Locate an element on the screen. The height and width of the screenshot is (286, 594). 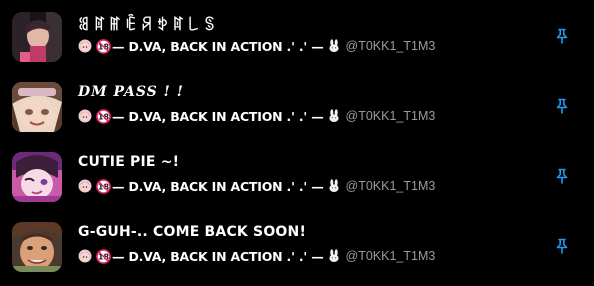
cutie-pie-avatar is located at coordinates (37, 177).